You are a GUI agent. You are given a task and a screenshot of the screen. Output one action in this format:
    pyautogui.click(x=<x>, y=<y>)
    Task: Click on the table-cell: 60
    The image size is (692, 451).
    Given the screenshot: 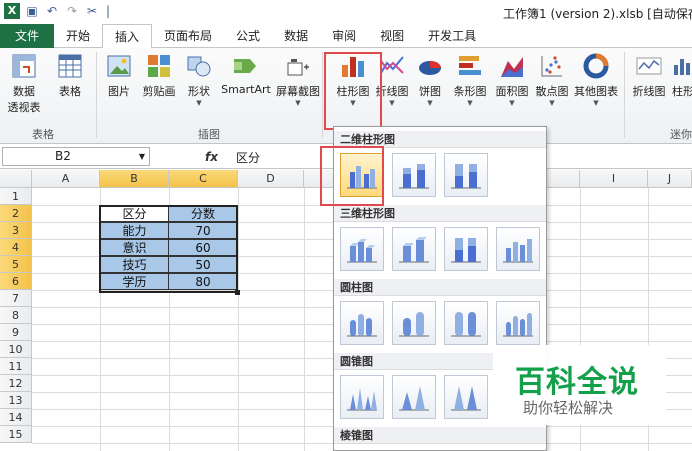 What is the action you would take?
    pyautogui.click(x=203, y=247)
    